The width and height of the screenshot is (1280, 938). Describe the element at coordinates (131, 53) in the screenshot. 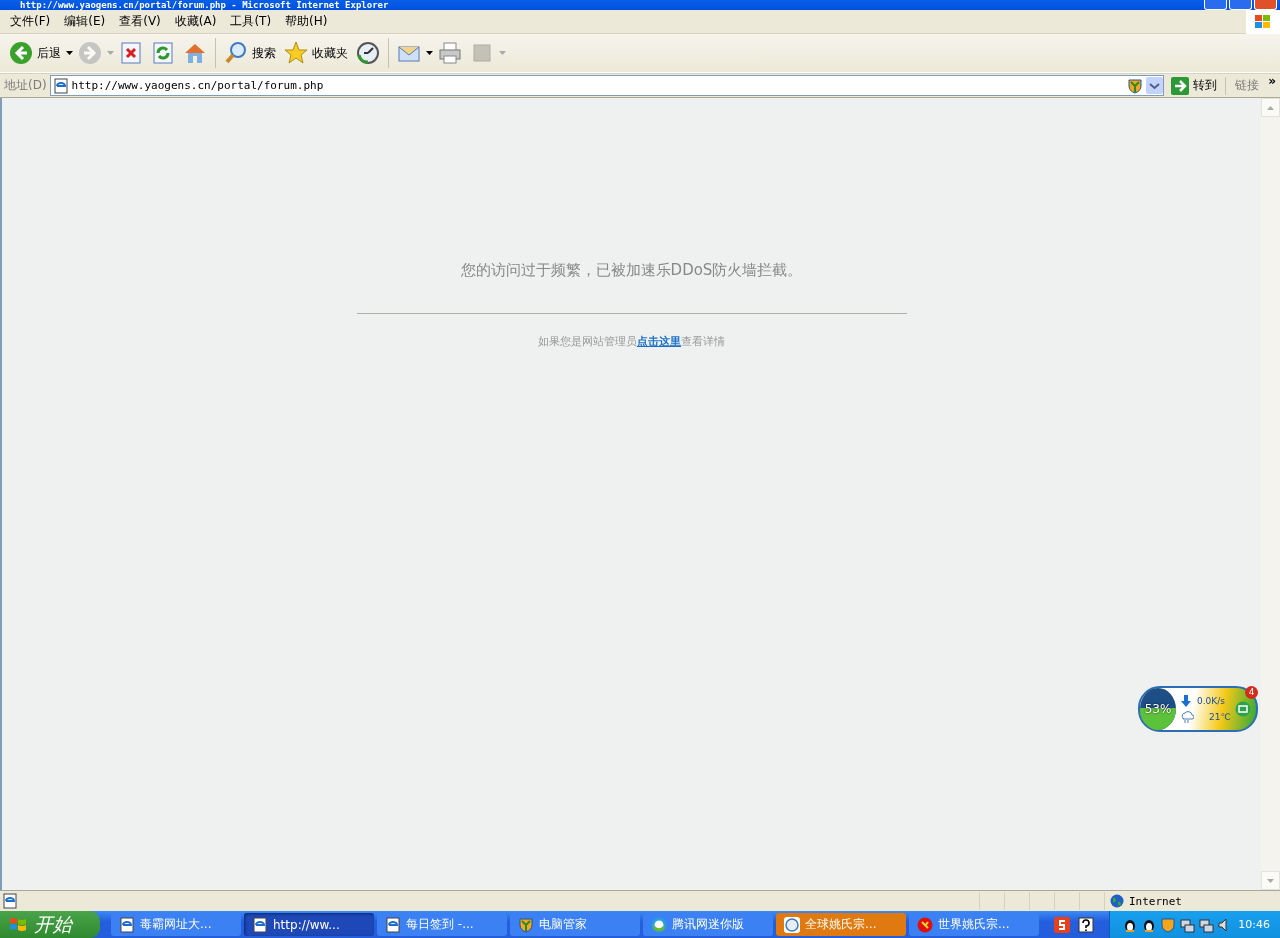

I see `stop-icon` at that location.